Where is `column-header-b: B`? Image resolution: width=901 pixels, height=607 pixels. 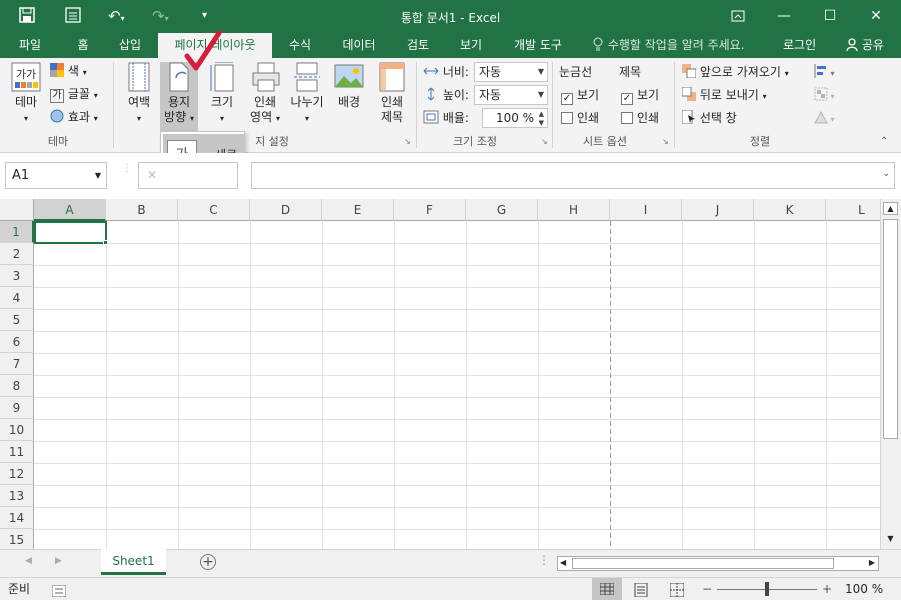
column-header-b: B is located at coordinates (142, 210).